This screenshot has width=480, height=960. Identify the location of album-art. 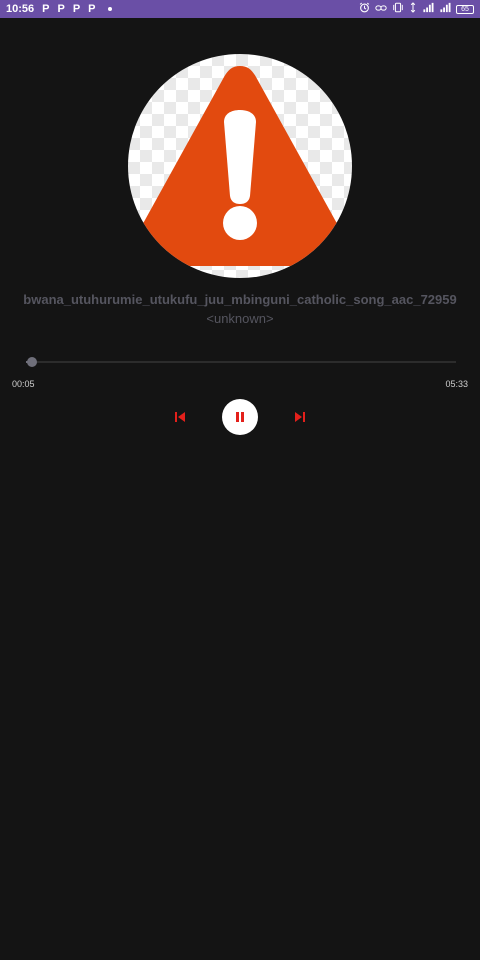
(240, 166).